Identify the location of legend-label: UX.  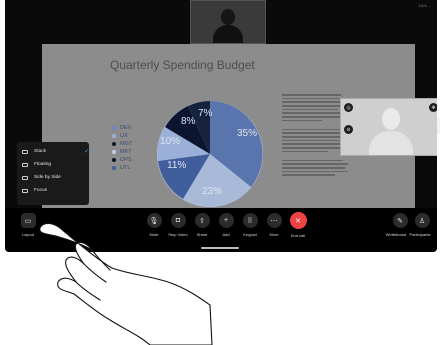
(124, 136).